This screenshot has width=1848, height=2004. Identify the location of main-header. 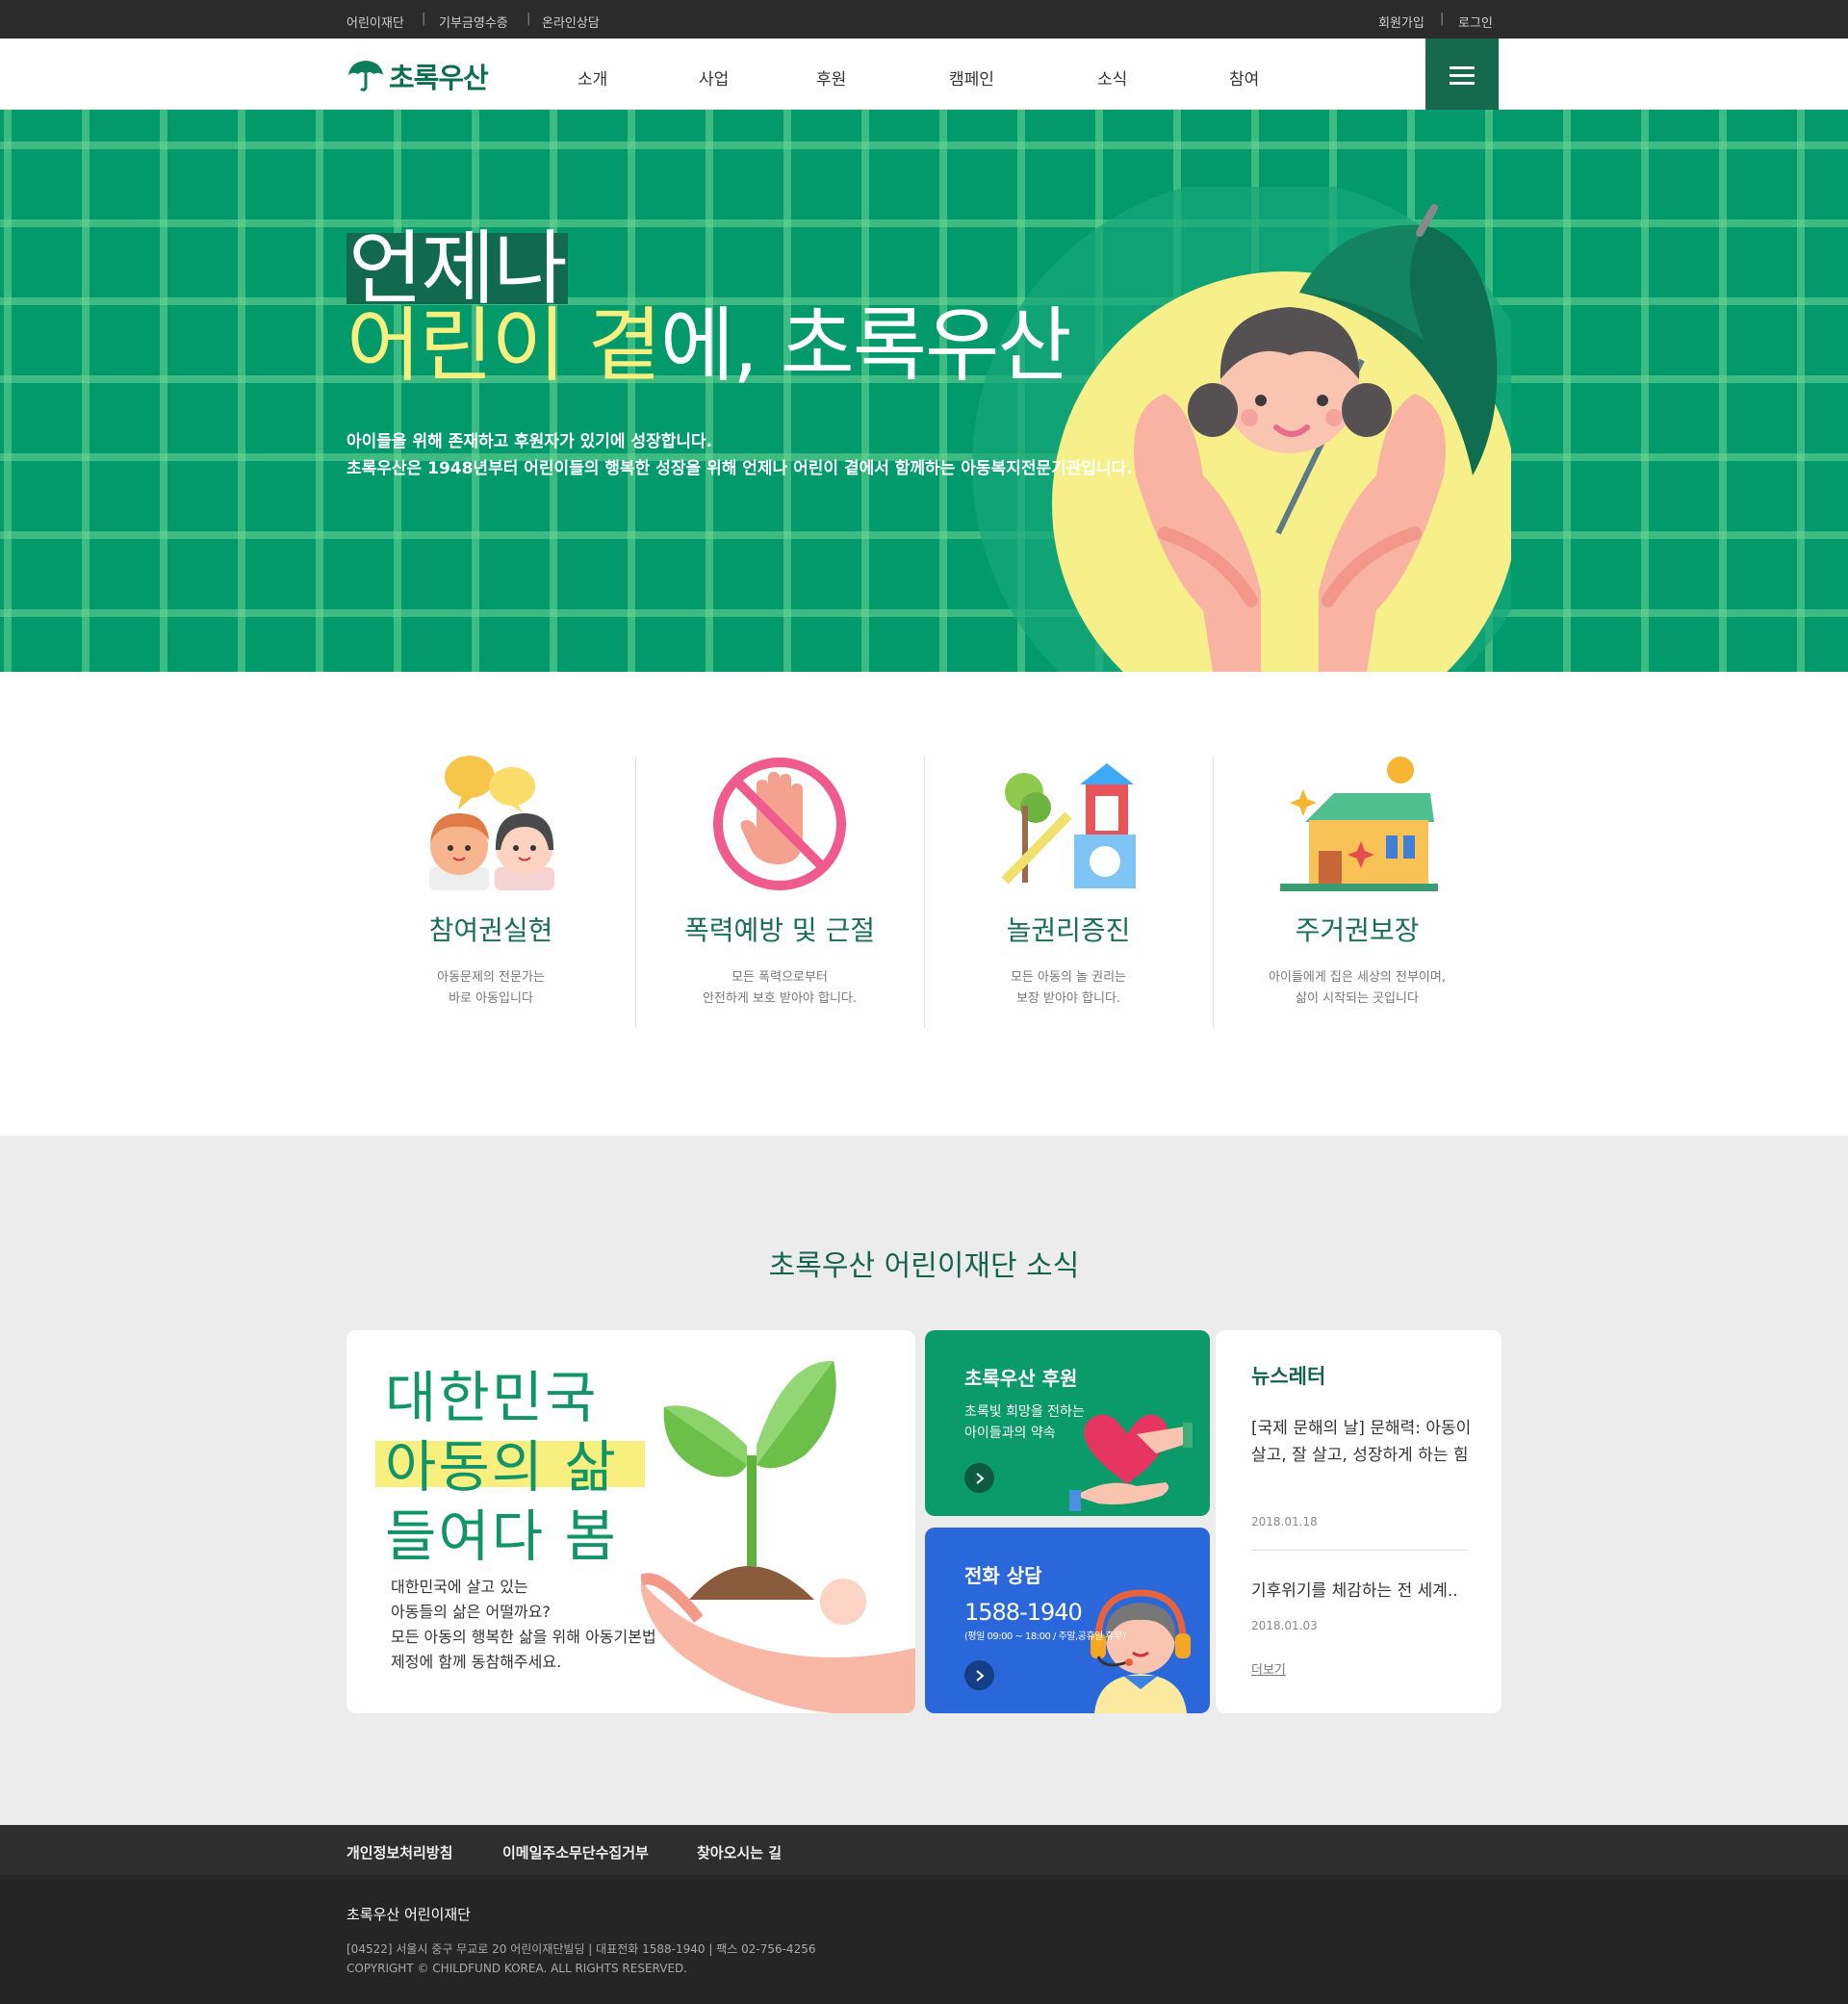
(924, 74).